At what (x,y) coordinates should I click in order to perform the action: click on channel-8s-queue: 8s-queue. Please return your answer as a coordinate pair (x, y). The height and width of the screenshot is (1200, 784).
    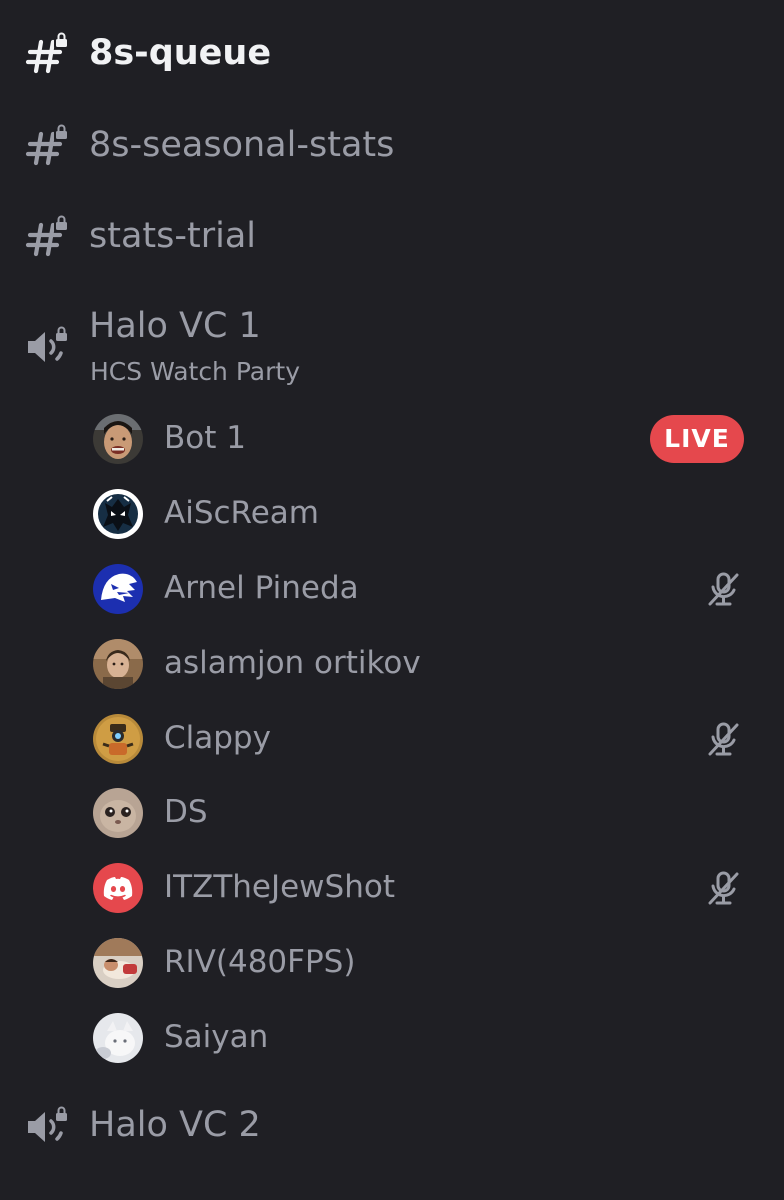
    Looking at the image, I should click on (392, 53).